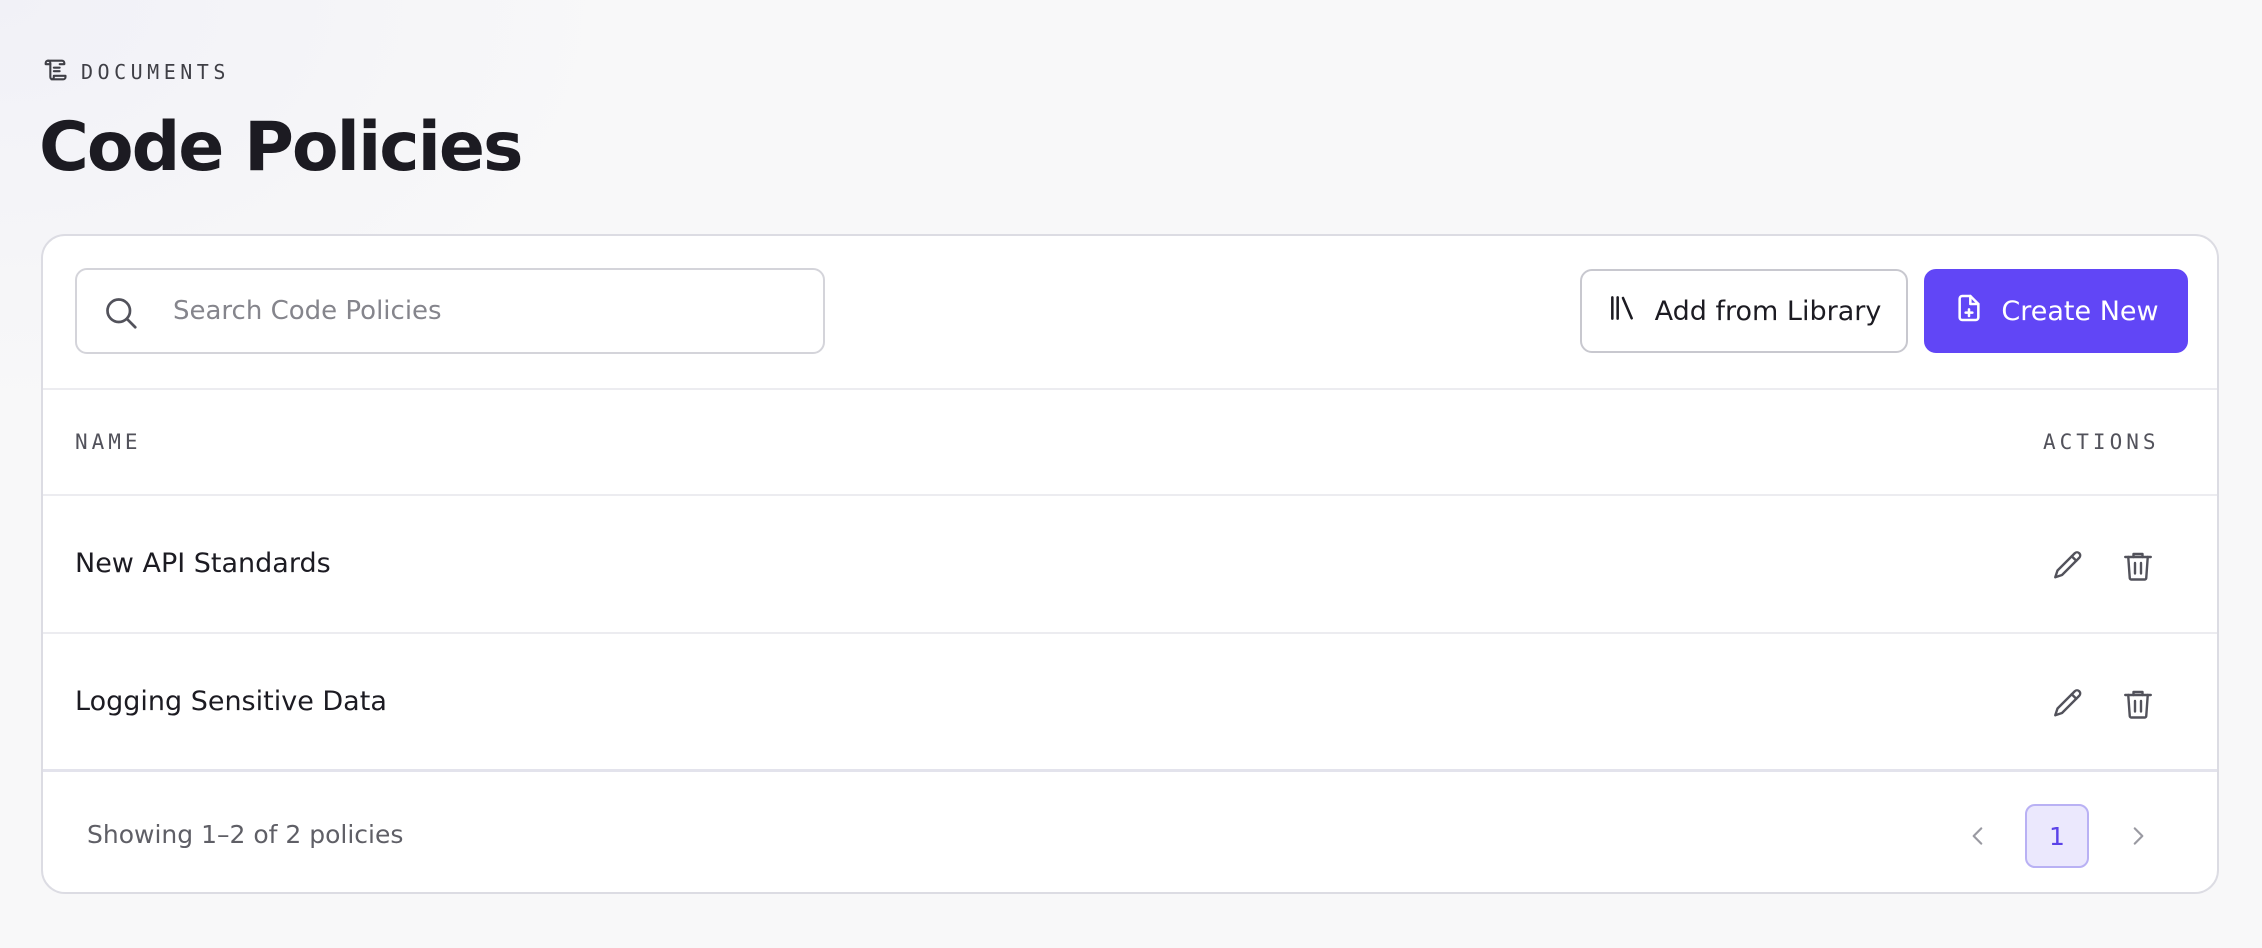  I want to click on previous-page-button, so click(1978, 836).